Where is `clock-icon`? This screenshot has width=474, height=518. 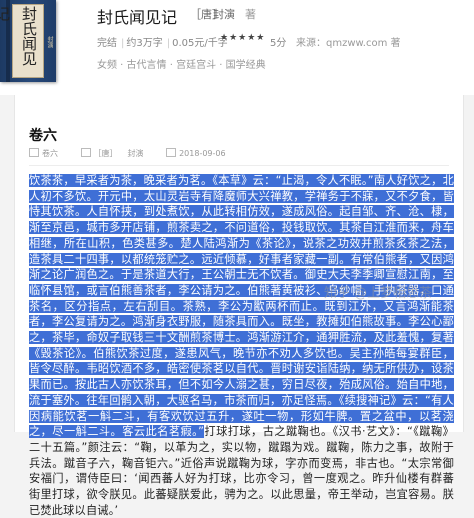
clock-icon is located at coordinates (171, 152).